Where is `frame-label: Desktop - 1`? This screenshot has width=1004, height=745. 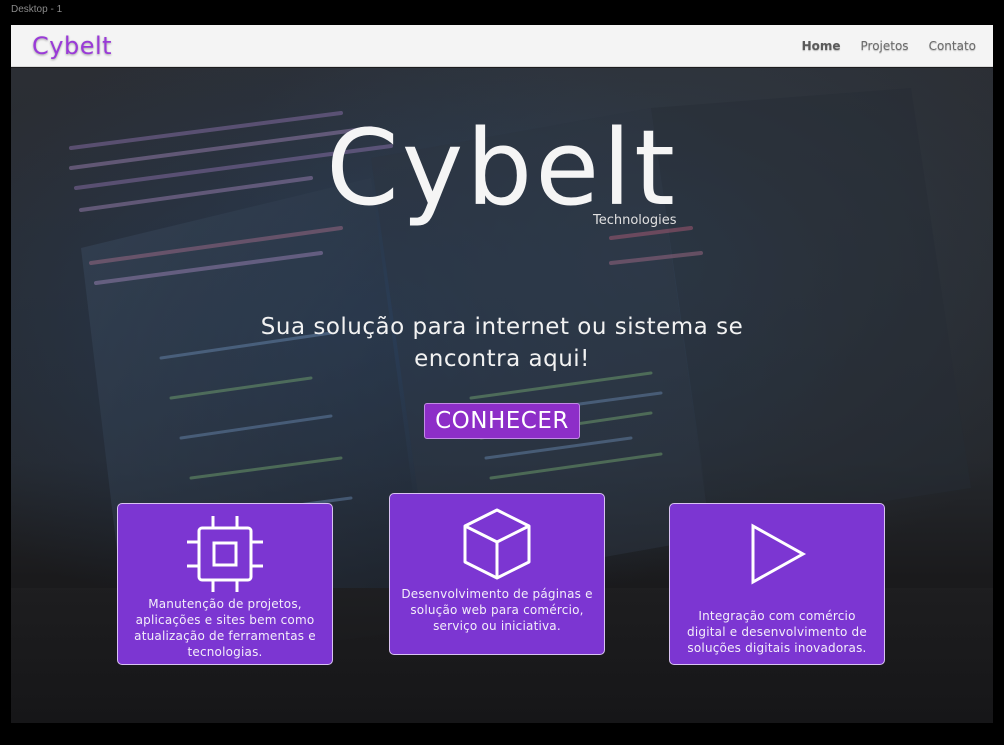 frame-label: Desktop - 1 is located at coordinates (37, 9).